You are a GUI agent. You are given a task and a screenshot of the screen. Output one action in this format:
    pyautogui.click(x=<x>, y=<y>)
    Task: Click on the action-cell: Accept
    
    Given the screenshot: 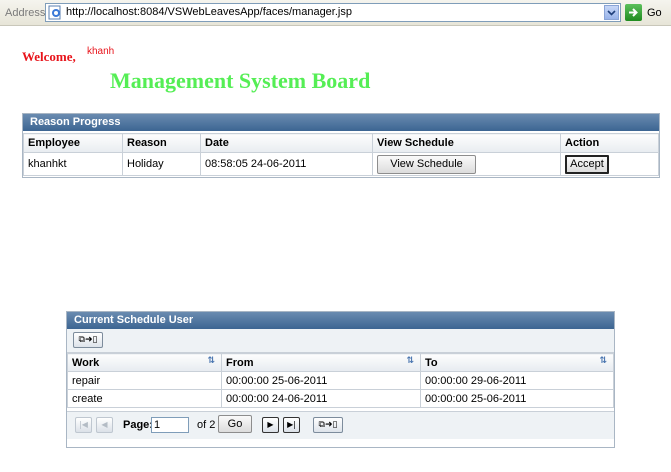 What is the action you would take?
    pyautogui.click(x=609, y=164)
    